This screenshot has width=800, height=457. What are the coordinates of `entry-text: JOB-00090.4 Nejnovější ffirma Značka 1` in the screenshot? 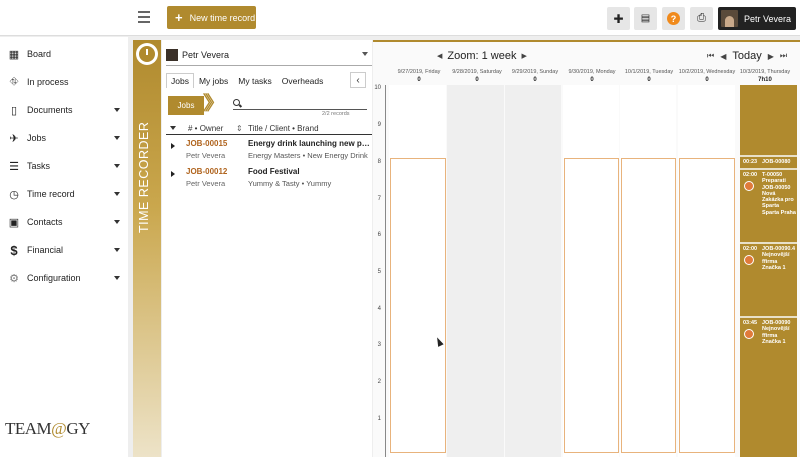 It's located at (779, 258).